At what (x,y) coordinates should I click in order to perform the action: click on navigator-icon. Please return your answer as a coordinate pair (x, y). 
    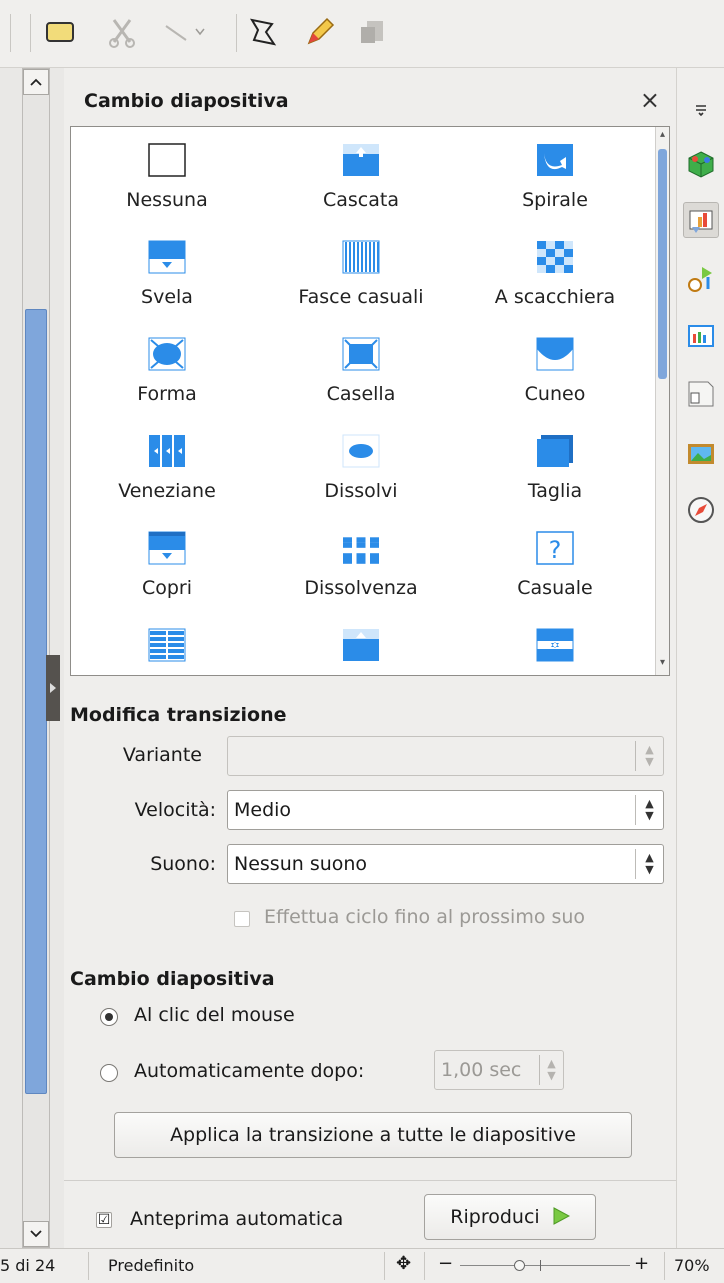
    Looking at the image, I should click on (701, 510).